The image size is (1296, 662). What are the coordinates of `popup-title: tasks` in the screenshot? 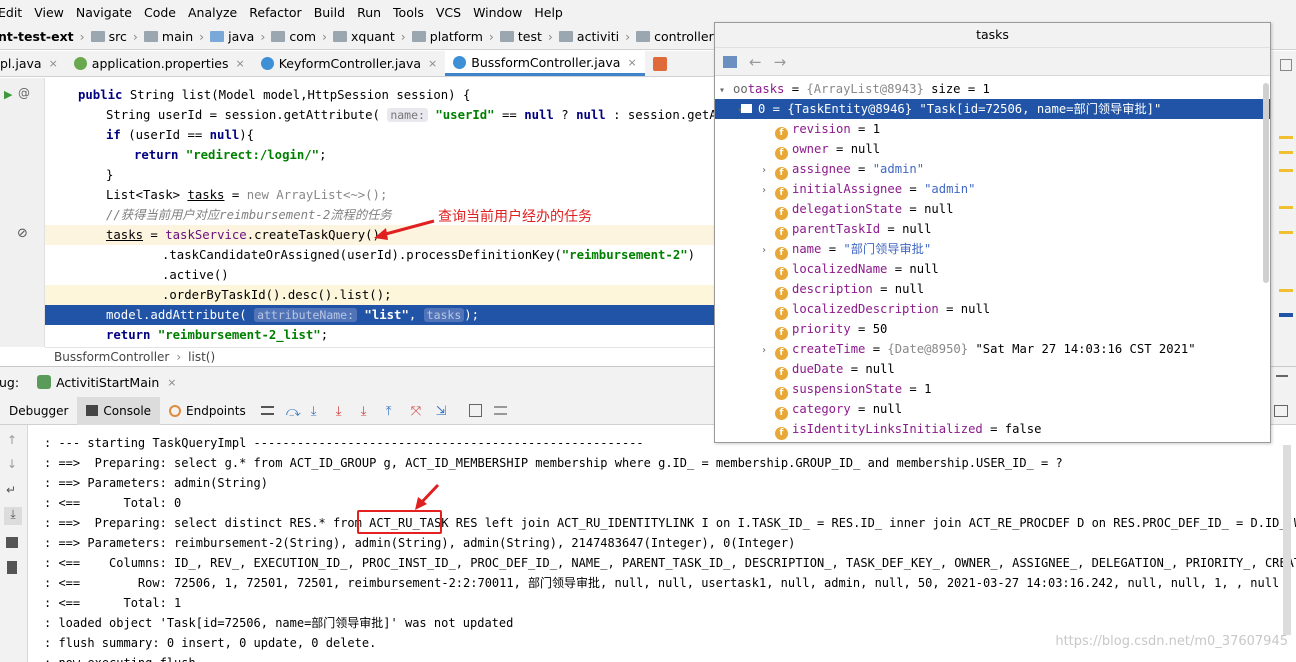 It's located at (992, 35).